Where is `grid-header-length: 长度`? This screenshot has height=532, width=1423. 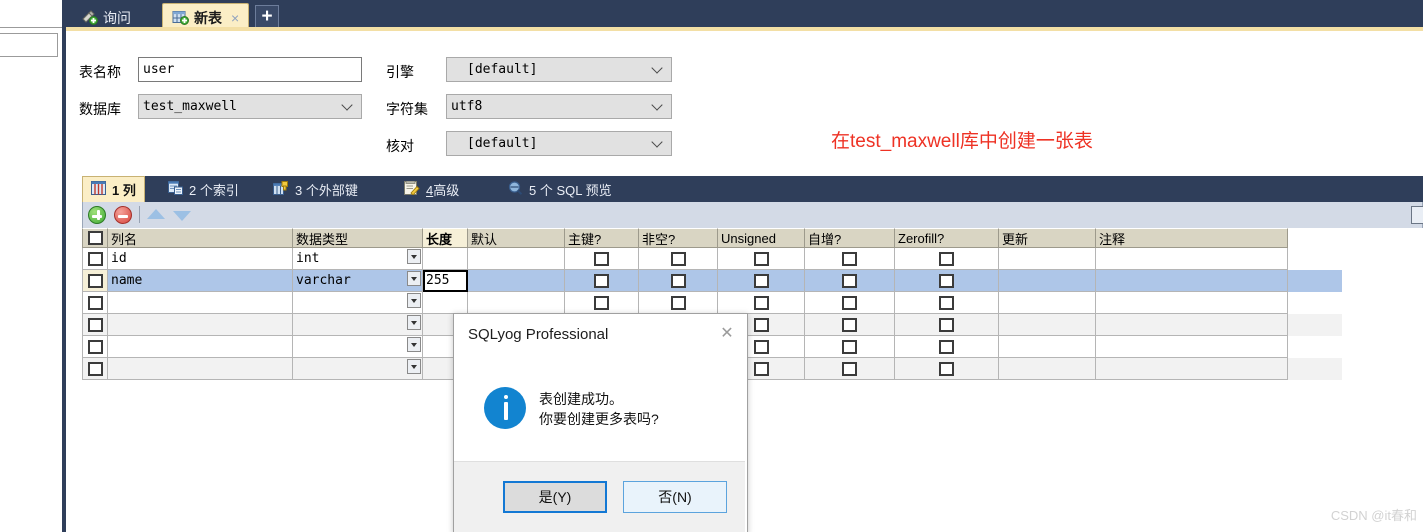 grid-header-length: 长度 is located at coordinates (445, 238).